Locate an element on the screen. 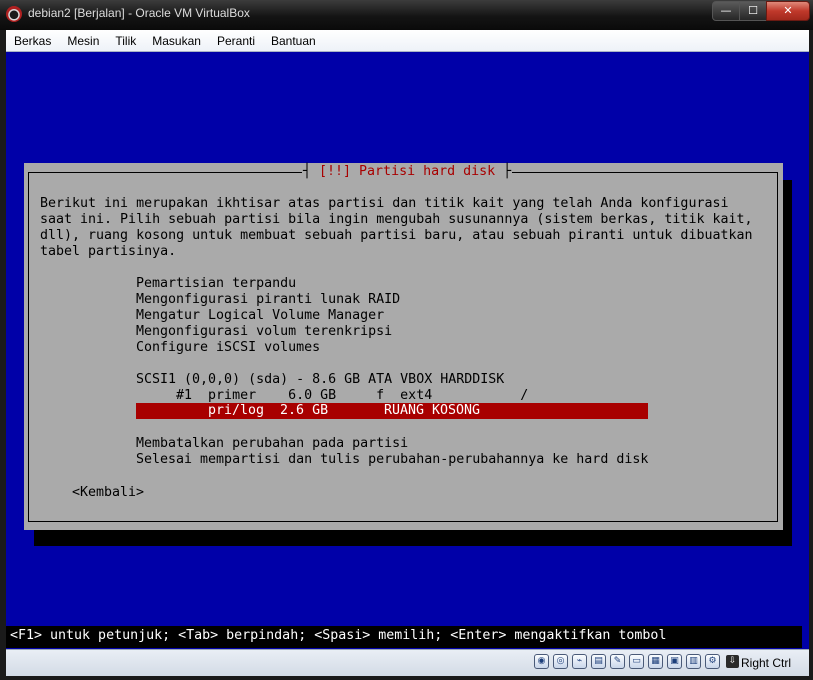 The image size is (813, 680). close-button: ✕ is located at coordinates (788, 11).